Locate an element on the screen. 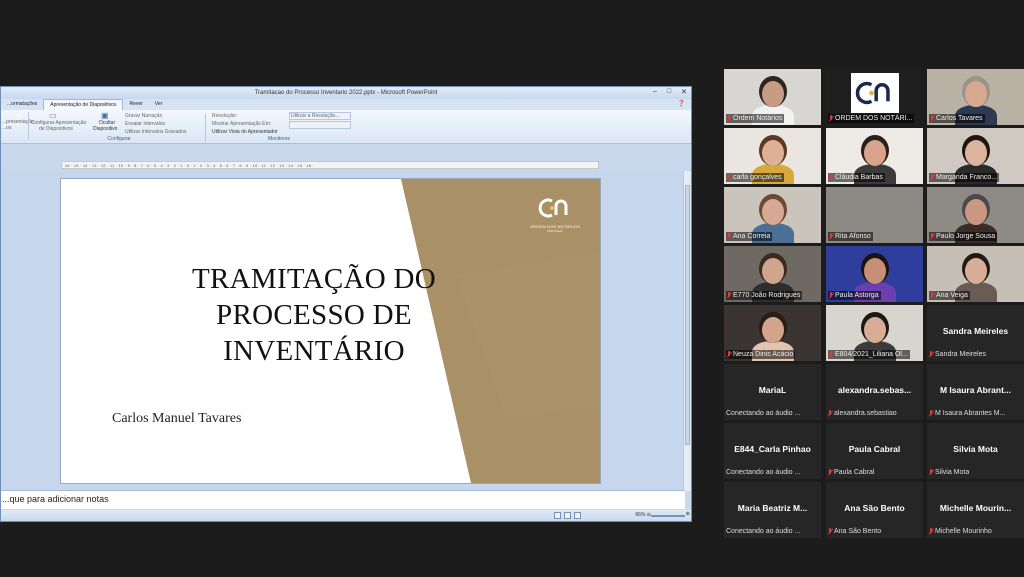 This screenshot has width=1024, height=577. participant-tile: Cláudia Barbas is located at coordinates (874, 156).